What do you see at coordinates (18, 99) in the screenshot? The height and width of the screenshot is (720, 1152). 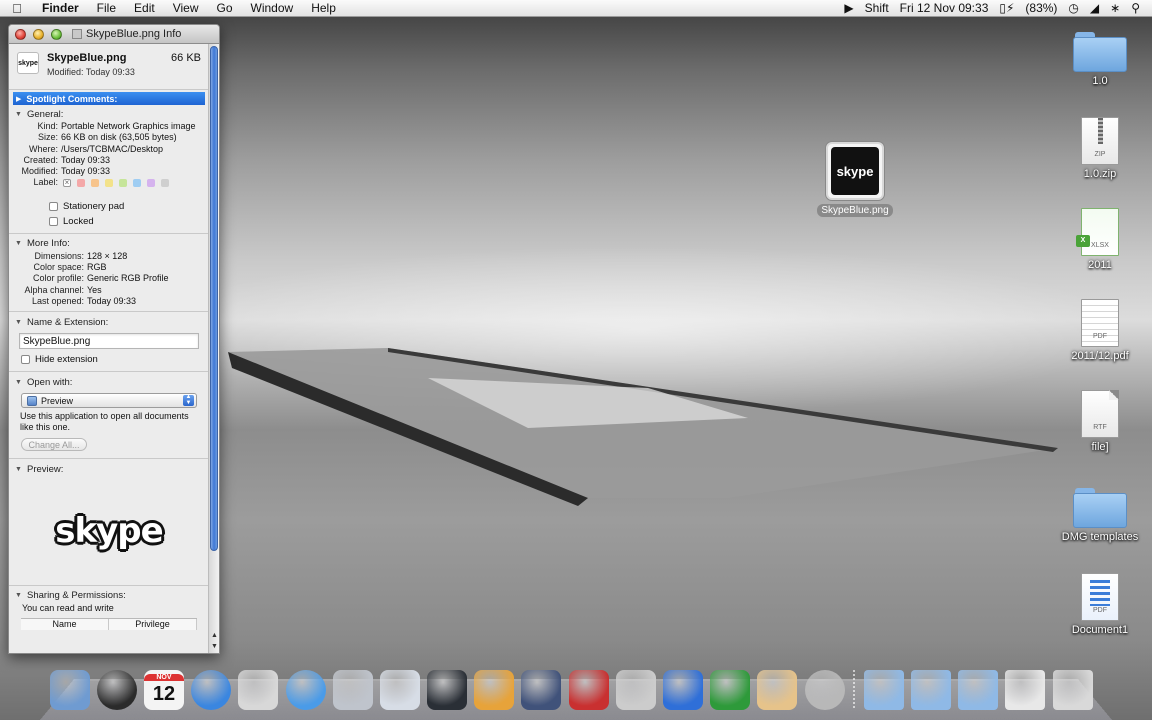 I see `disclosure-right-icon: ▶` at bounding box center [18, 99].